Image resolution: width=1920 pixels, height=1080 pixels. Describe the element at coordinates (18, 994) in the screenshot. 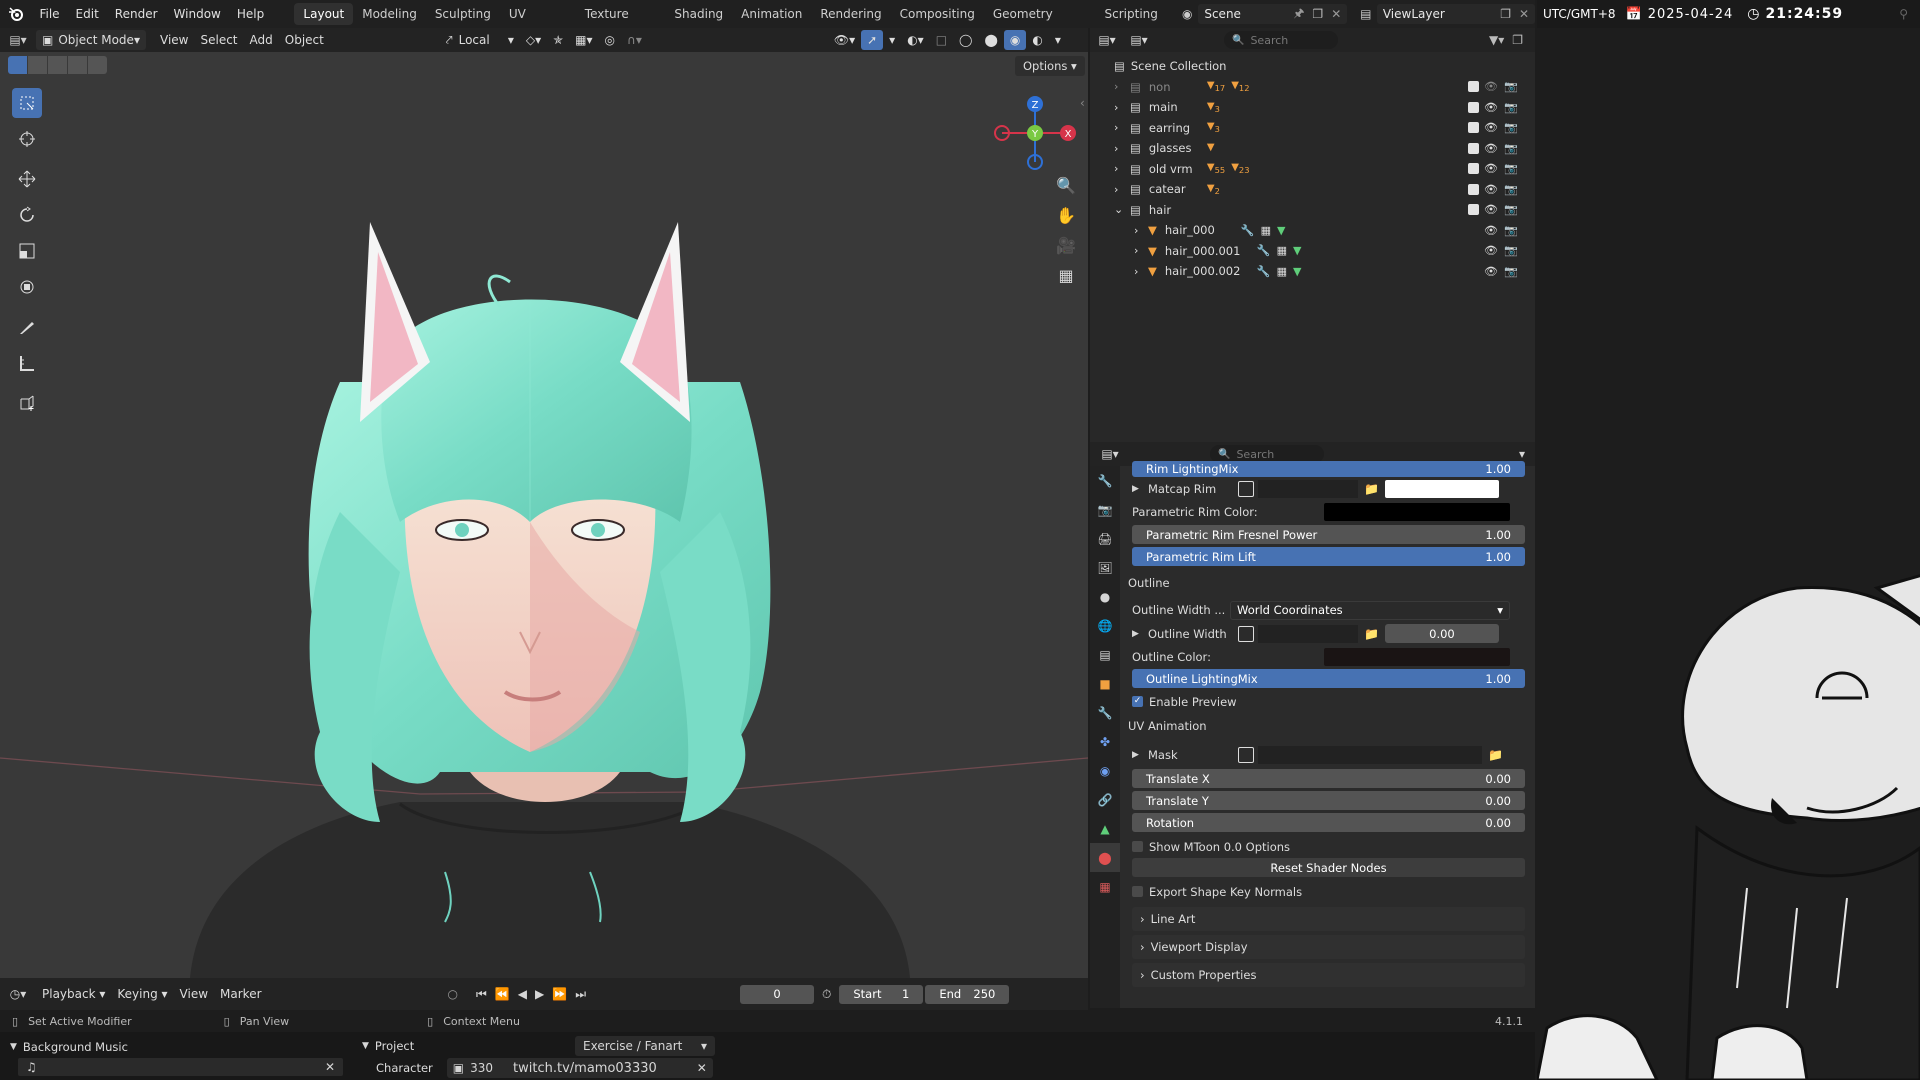

I see `timeline-editor-icon: ◷▾` at that location.